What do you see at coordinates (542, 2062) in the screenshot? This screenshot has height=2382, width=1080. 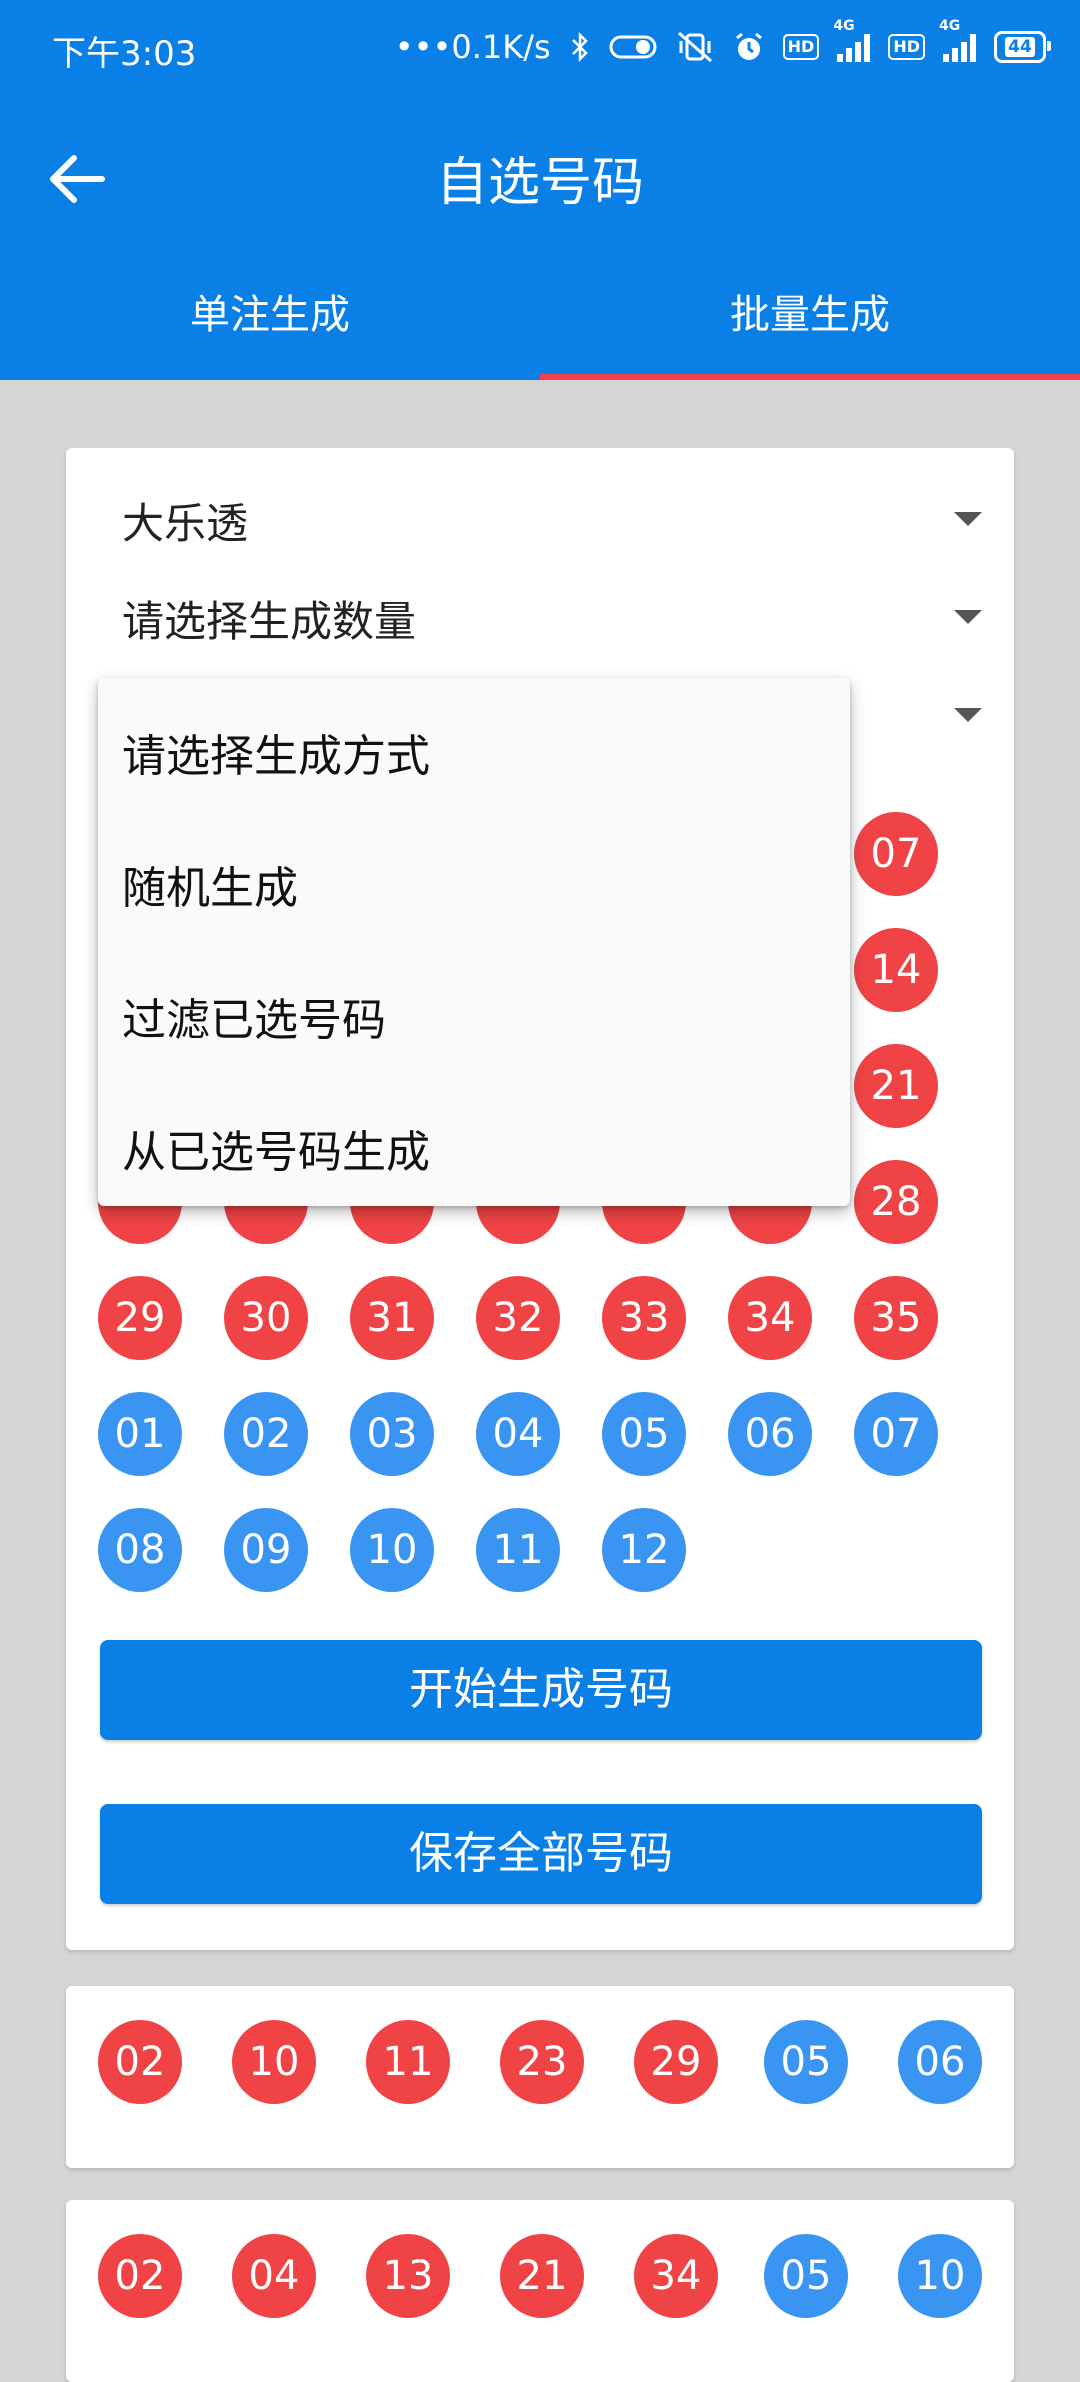 I see `result-front-ball: 23` at bounding box center [542, 2062].